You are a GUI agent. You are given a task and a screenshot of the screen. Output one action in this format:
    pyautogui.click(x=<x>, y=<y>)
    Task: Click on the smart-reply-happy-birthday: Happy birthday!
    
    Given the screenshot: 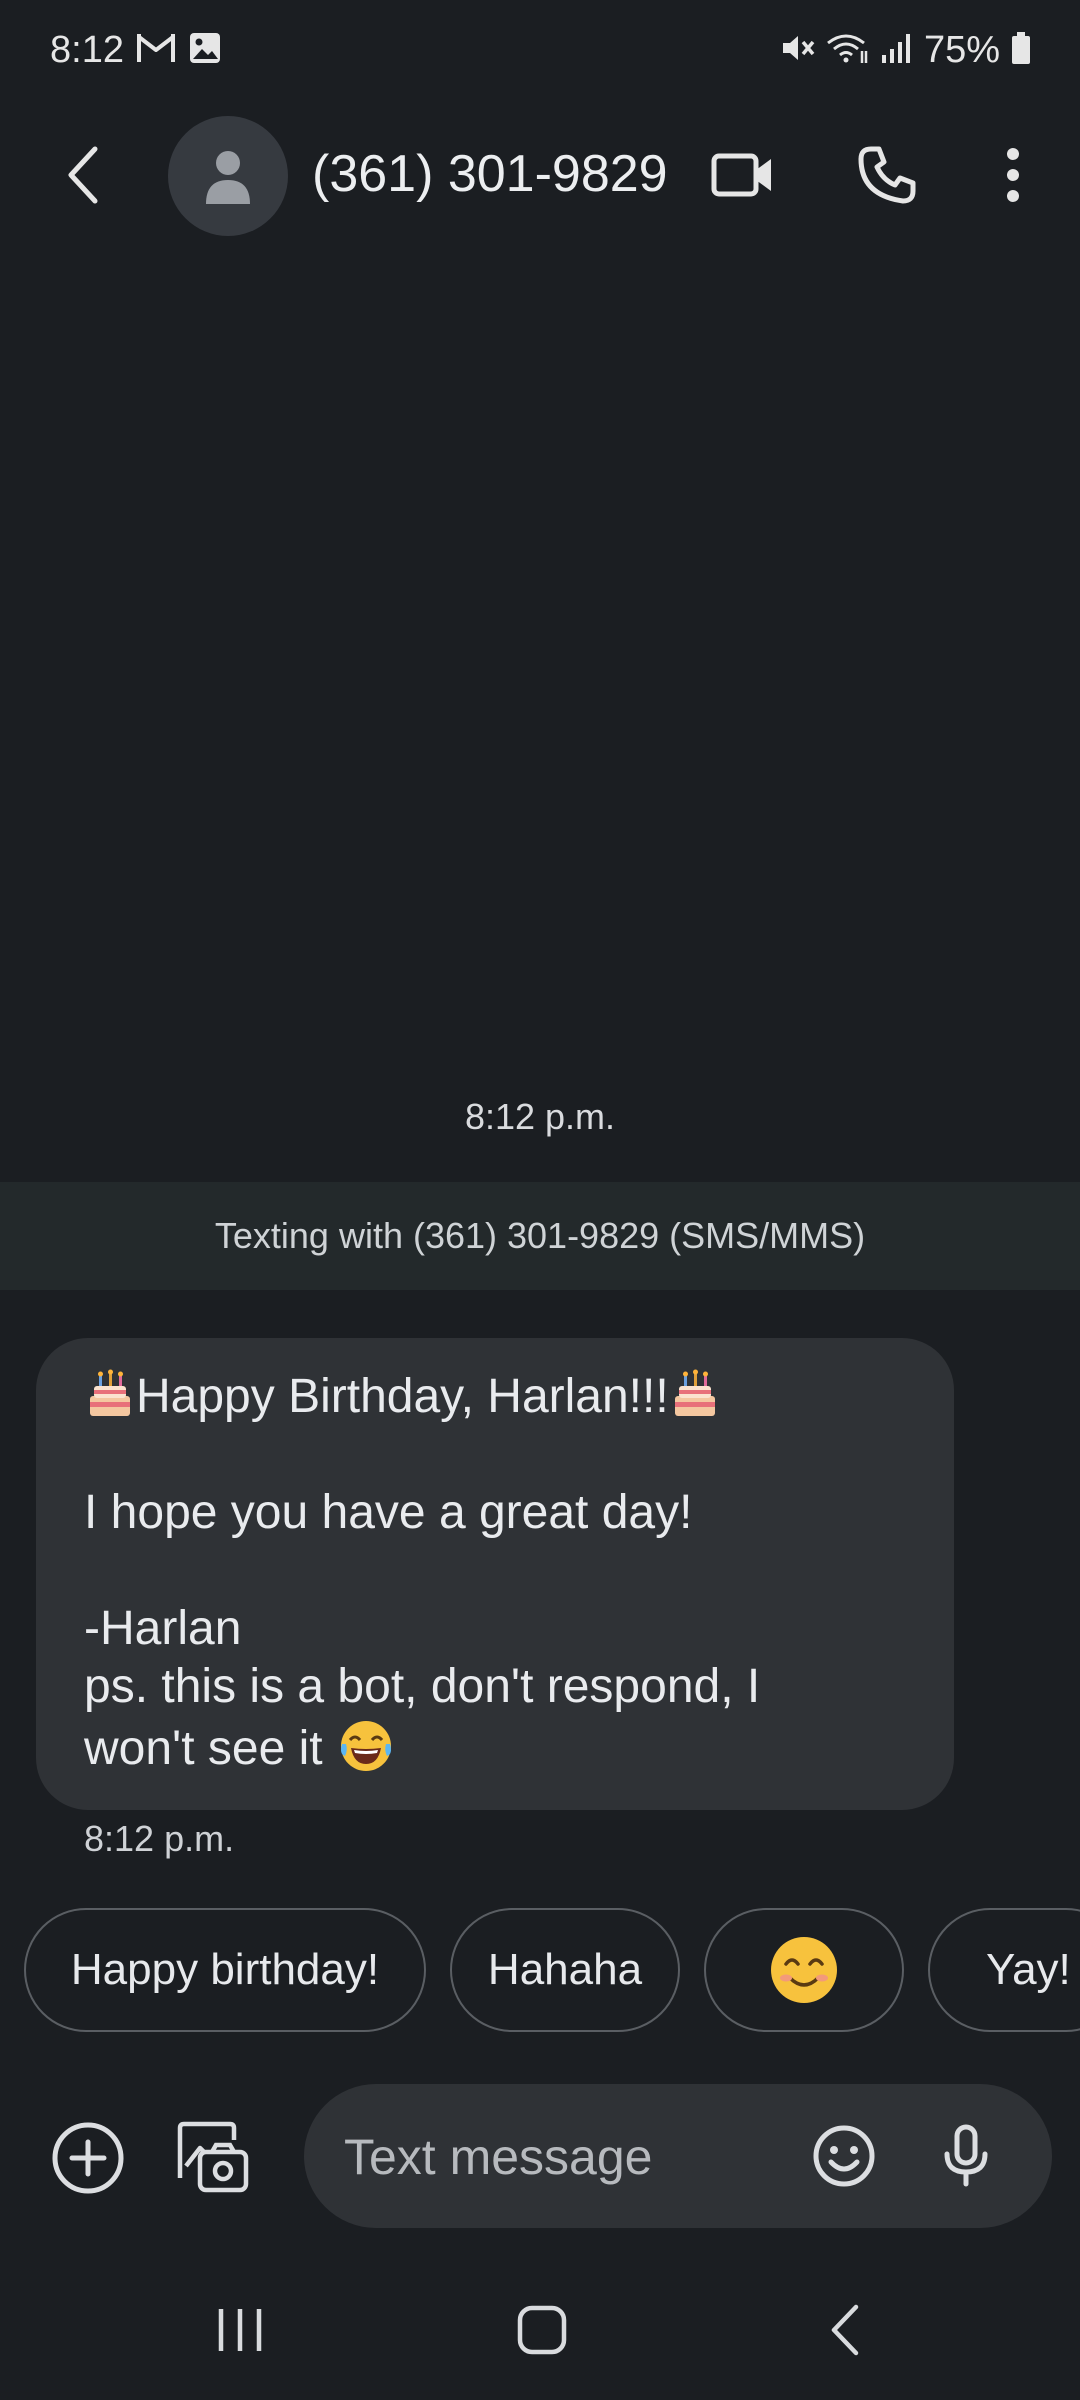 What is the action you would take?
    pyautogui.click(x=225, y=1970)
    